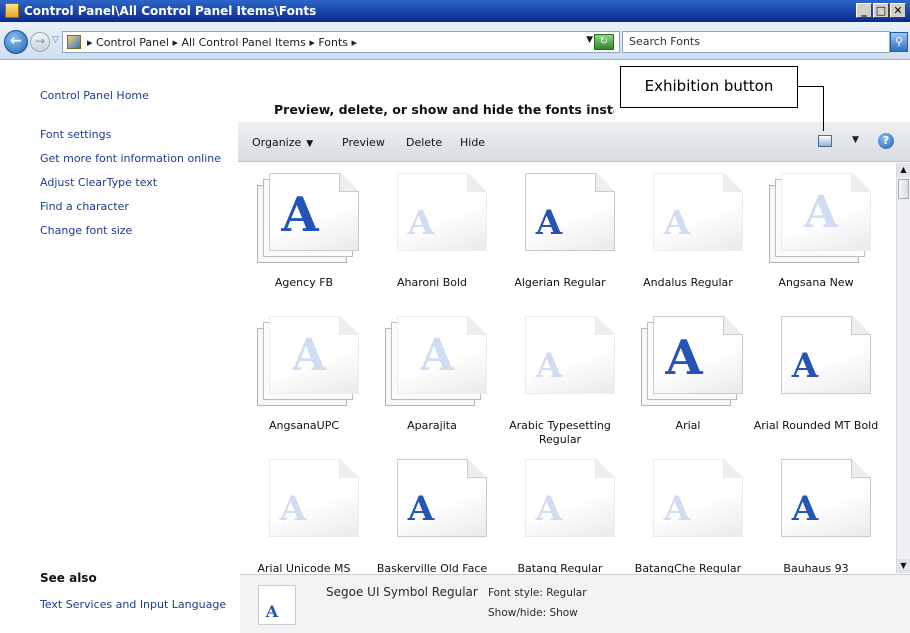 The height and width of the screenshot is (633, 910). I want to click on cleartype-link: Adjust ClearType text, so click(98, 182).